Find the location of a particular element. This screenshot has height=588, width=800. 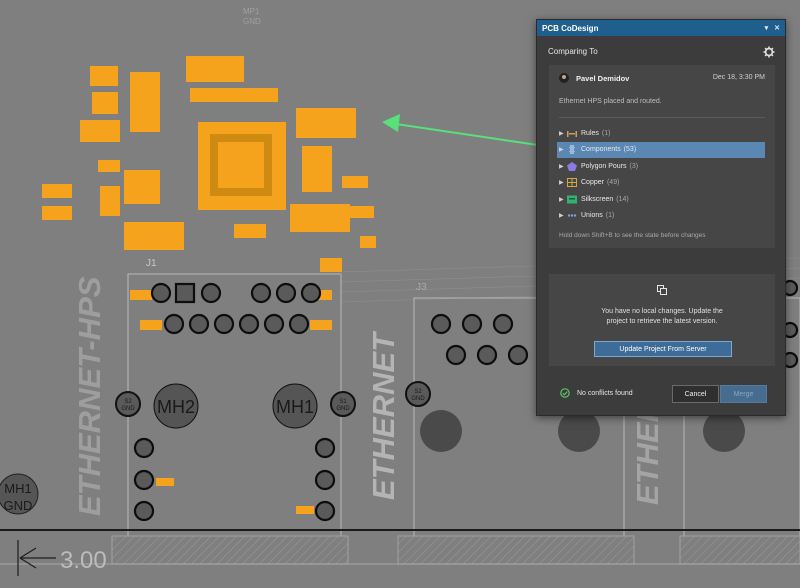

tree-item-copper: ▶ Copper (49) is located at coordinates (661, 183).